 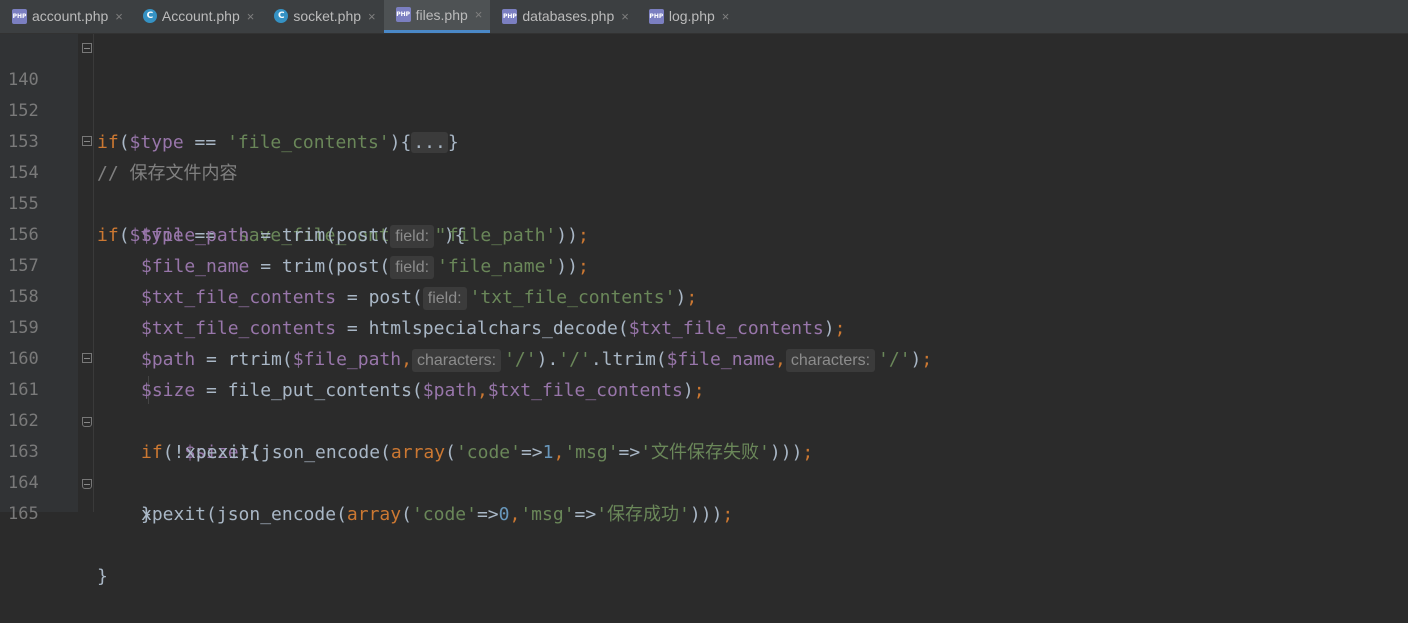 What do you see at coordinates (728, 514) in the screenshot?
I see `semicolon: ;` at bounding box center [728, 514].